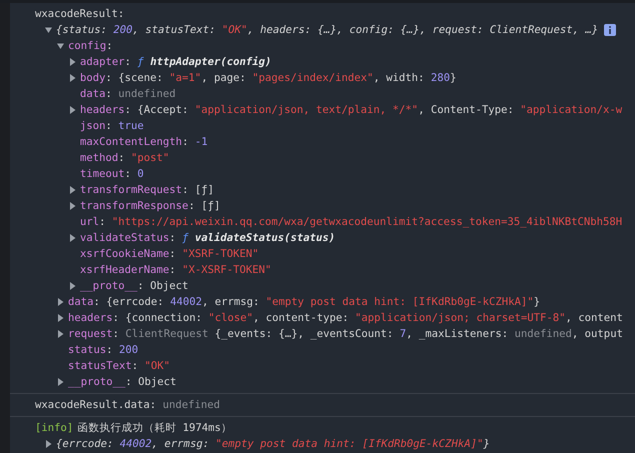 The height and width of the screenshot is (453, 635). What do you see at coordinates (176, 62) in the screenshot?
I see `object-property: adapter: ƒ httpAdapter(config)` at bounding box center [176, 62].